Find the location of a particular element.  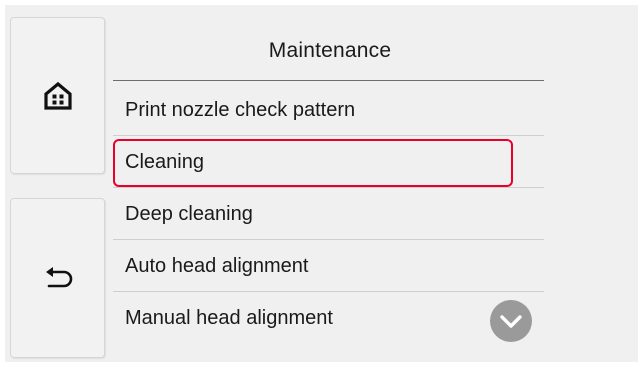

menu-item-cleaning: Cleaning is located at coordinates (328, 162).